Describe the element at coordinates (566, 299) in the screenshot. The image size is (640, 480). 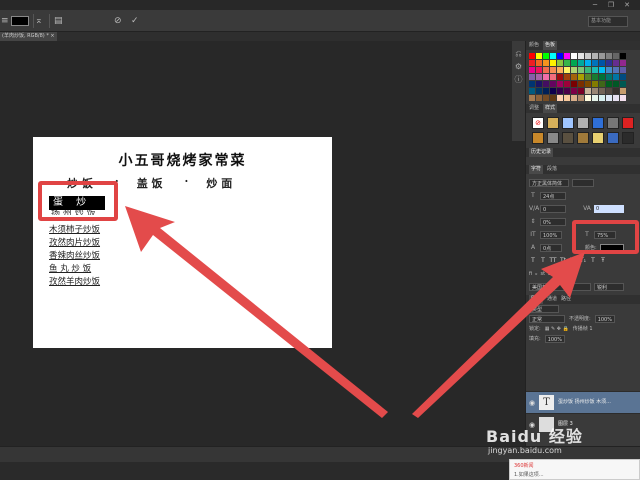
I see `tab-paths: 路径` at that location.